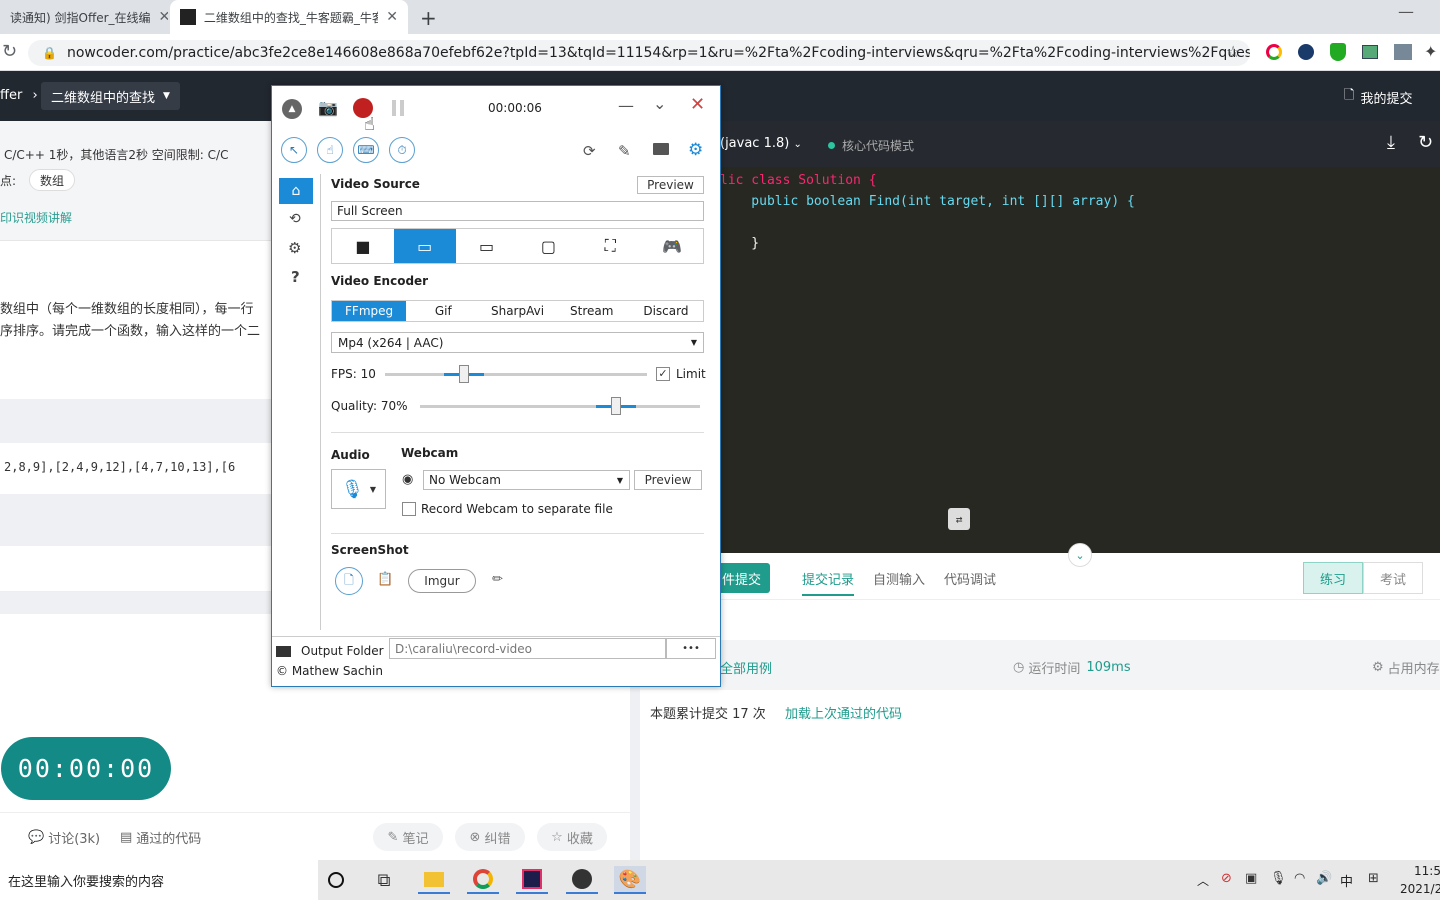 This screenshot has width=1440, height=900. I want to click on format-select: Mp4 (x264 | AAC) ▼, so click(517, 342).